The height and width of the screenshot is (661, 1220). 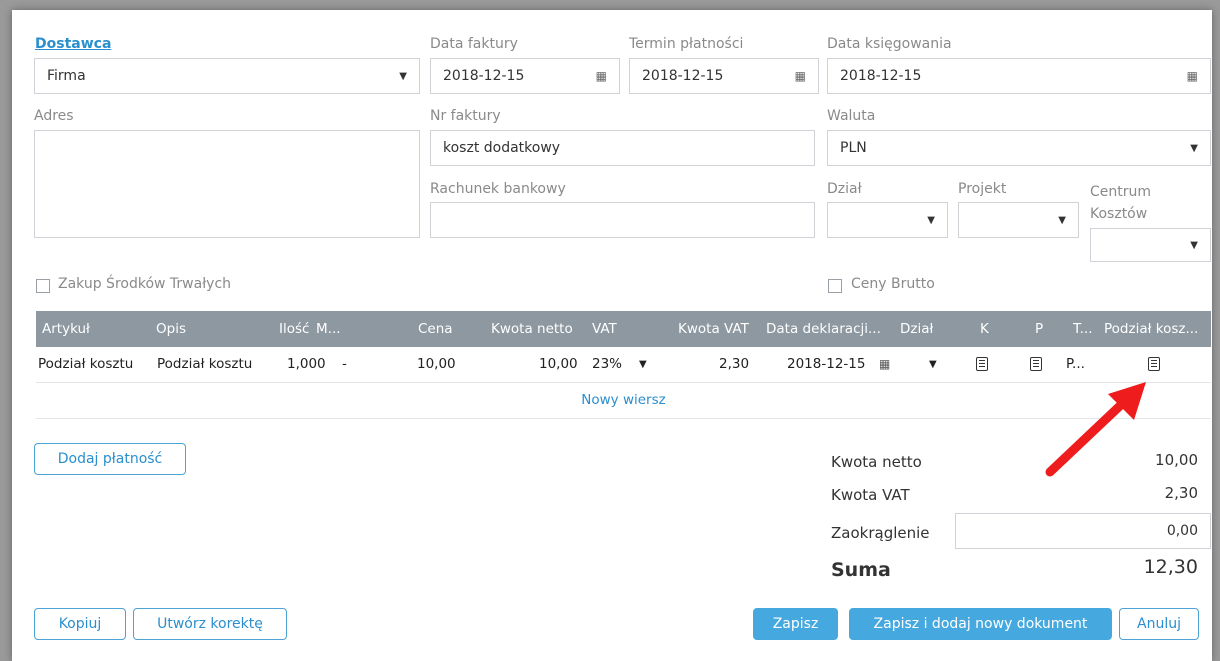 I want to click on cell-price: 10,00, so click(x=436, y=364).